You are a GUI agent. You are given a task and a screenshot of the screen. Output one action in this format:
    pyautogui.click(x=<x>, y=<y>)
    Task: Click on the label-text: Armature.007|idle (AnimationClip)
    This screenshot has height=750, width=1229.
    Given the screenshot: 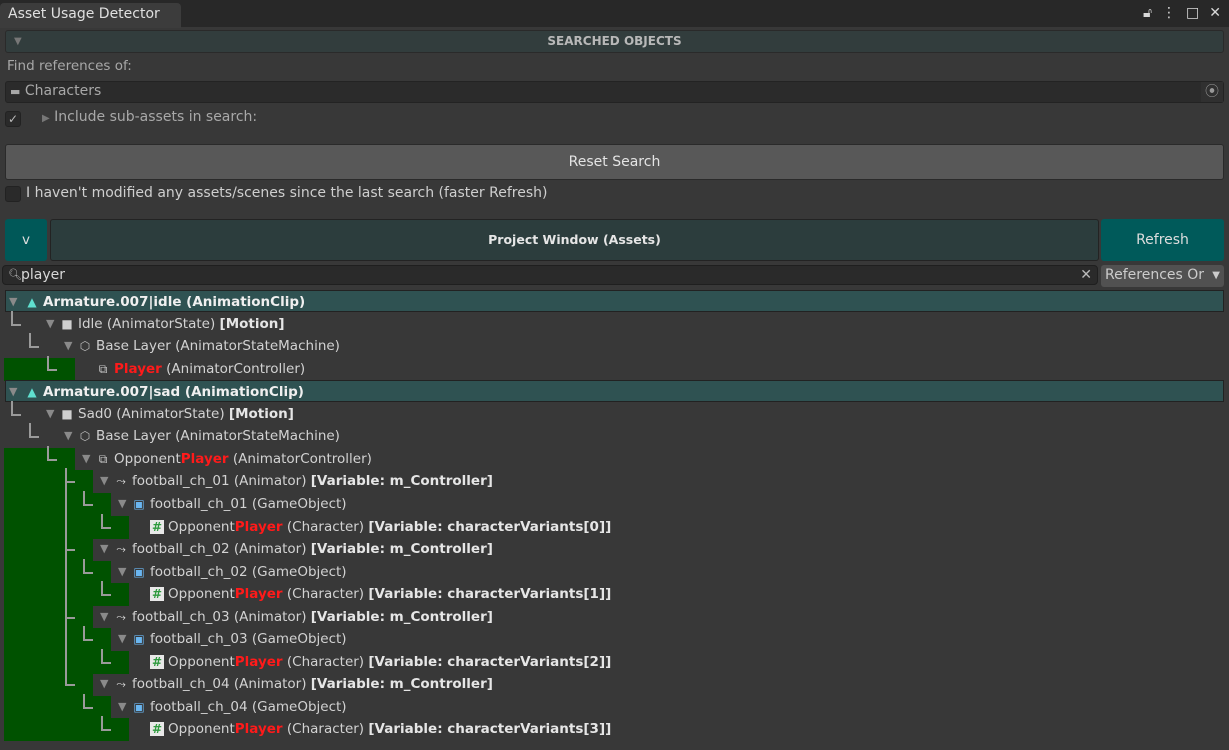 What is the action you would take?
    pyautogui.click(x=174, y=302)
    